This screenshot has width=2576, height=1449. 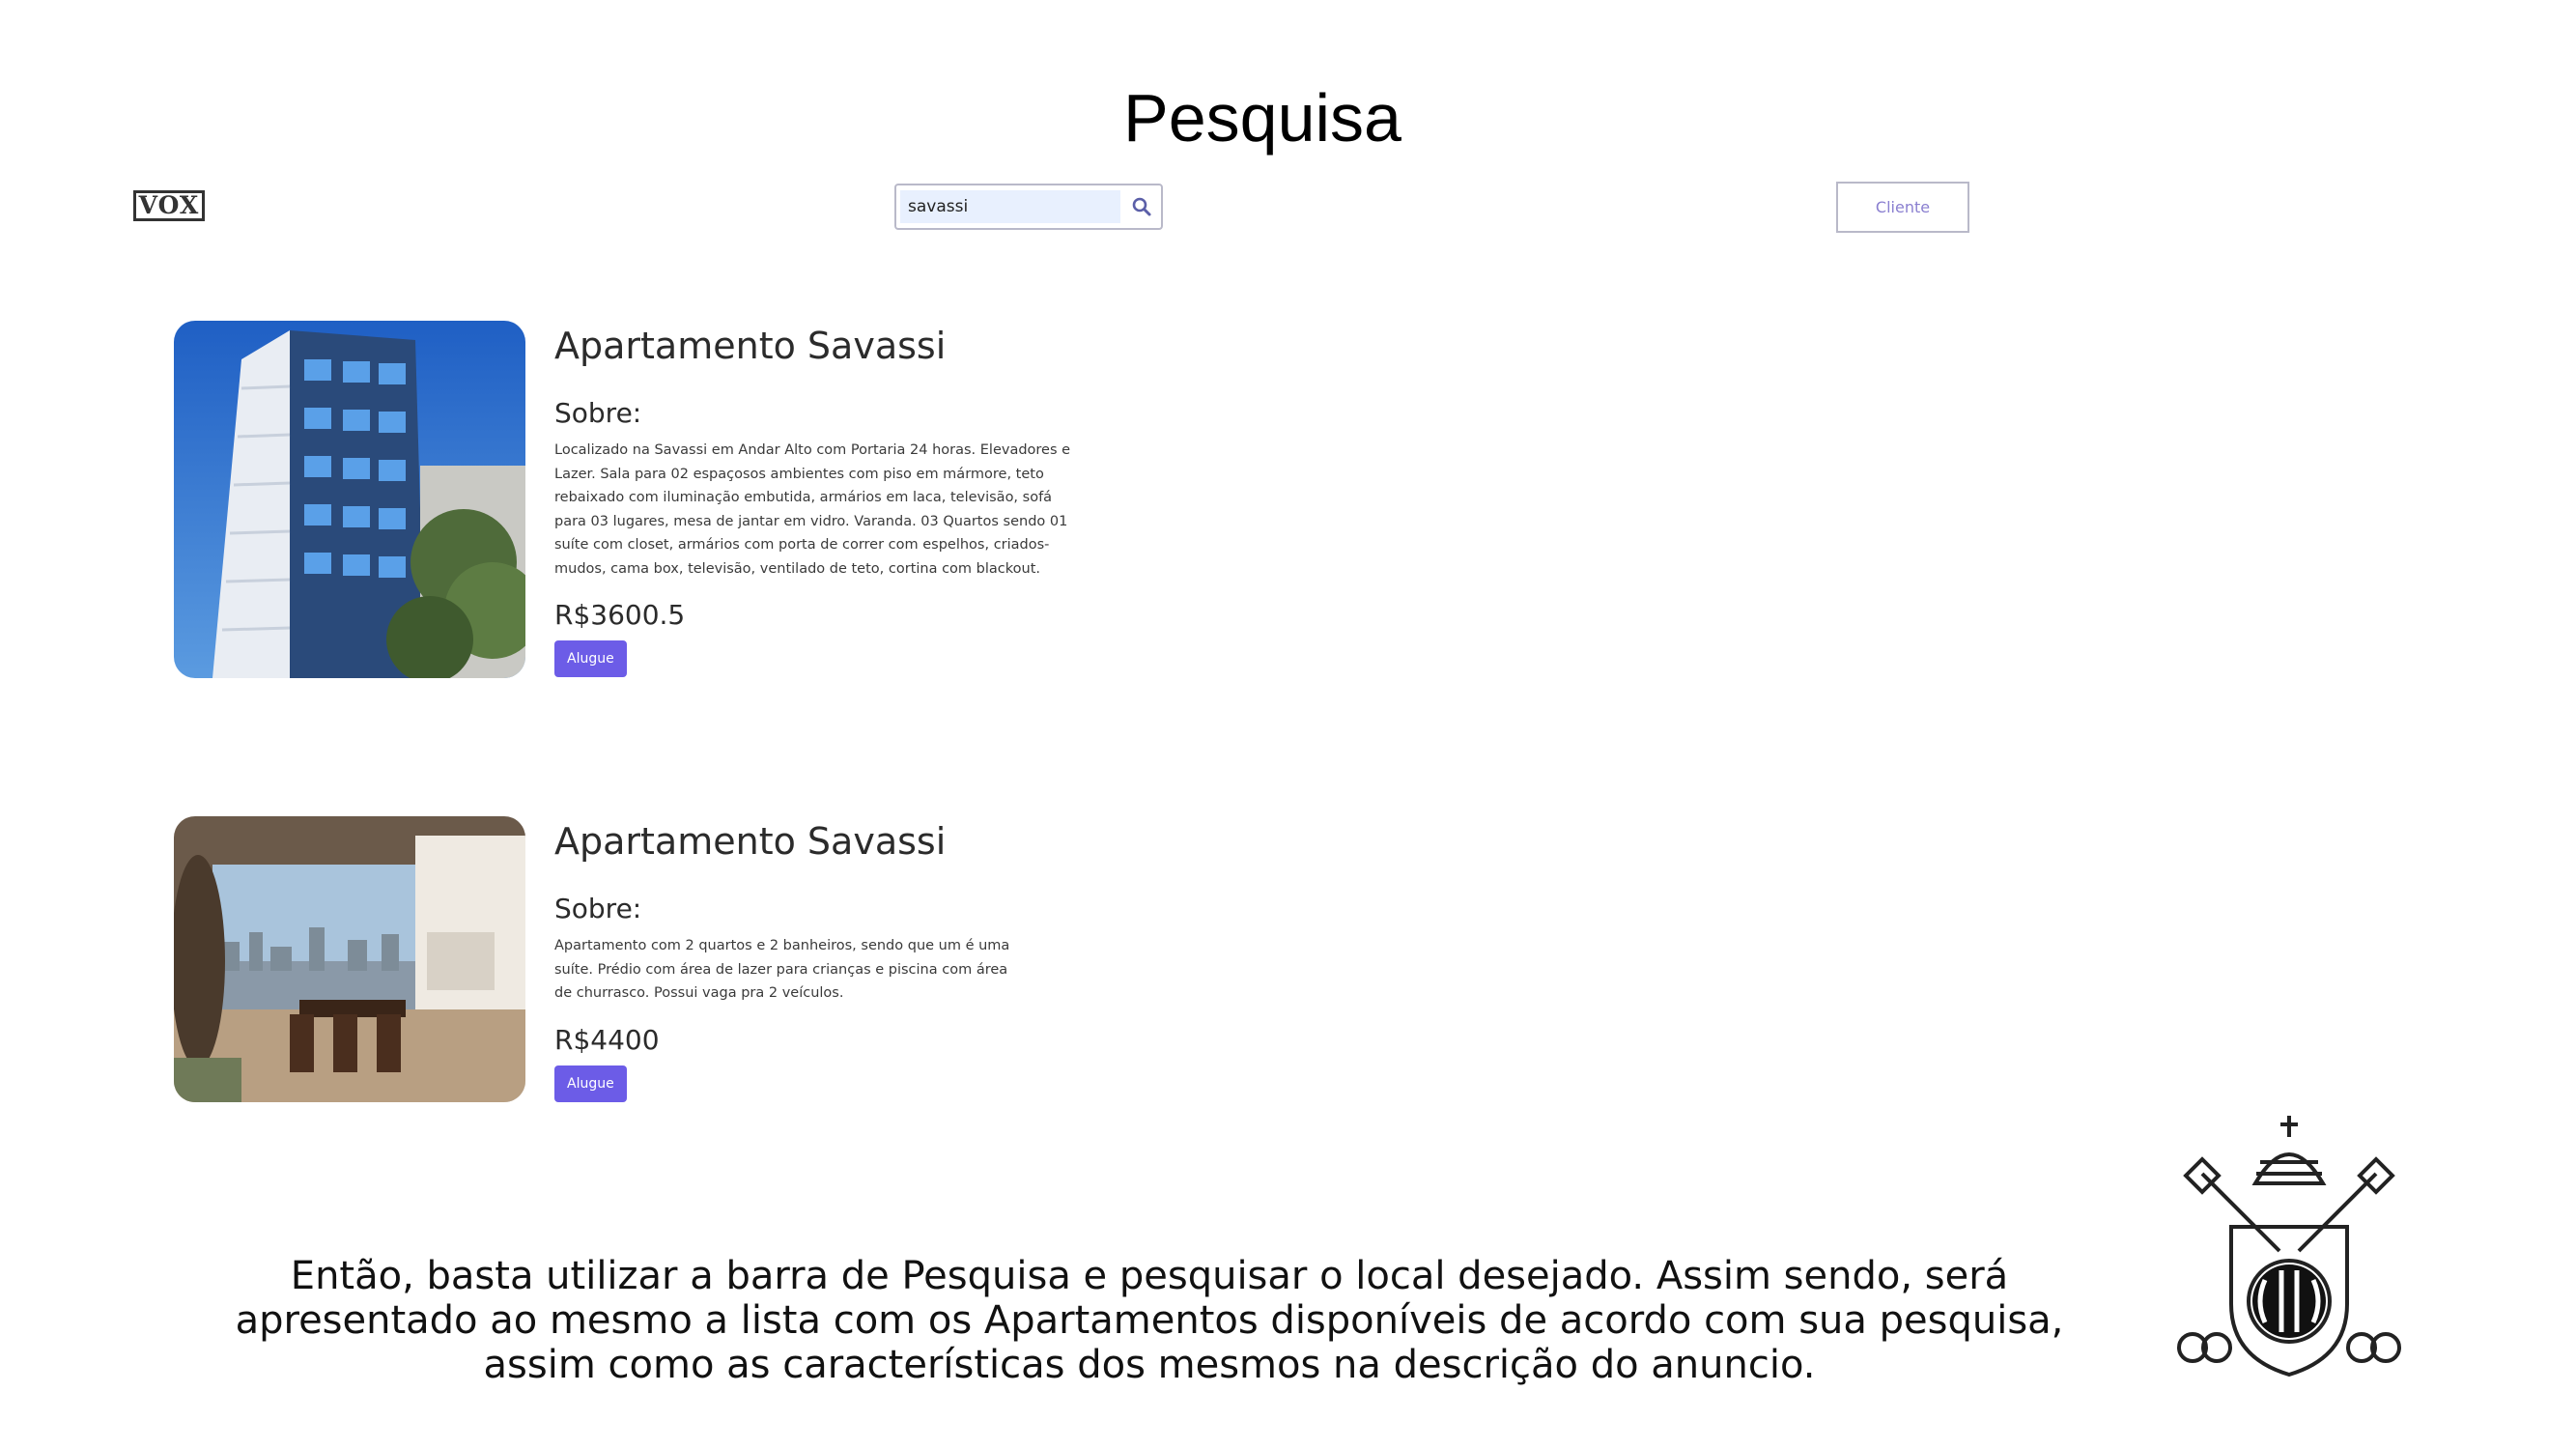 What do you see at coordinates (1141, 206) in the screenshot?
I see `search-icon` at bounding box center [1141, 206].